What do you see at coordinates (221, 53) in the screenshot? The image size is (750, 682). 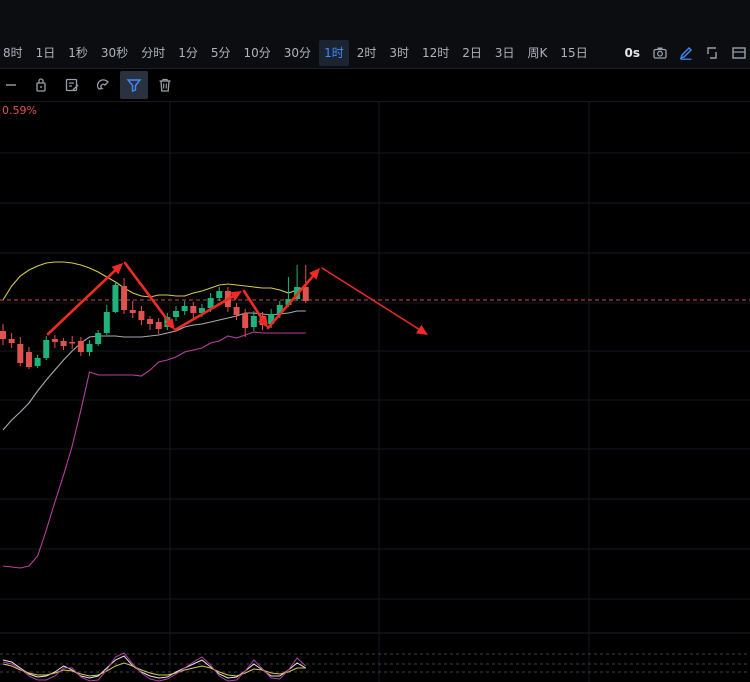 I see `interval-tab-6: 5分` at bounding box center [221, 53].